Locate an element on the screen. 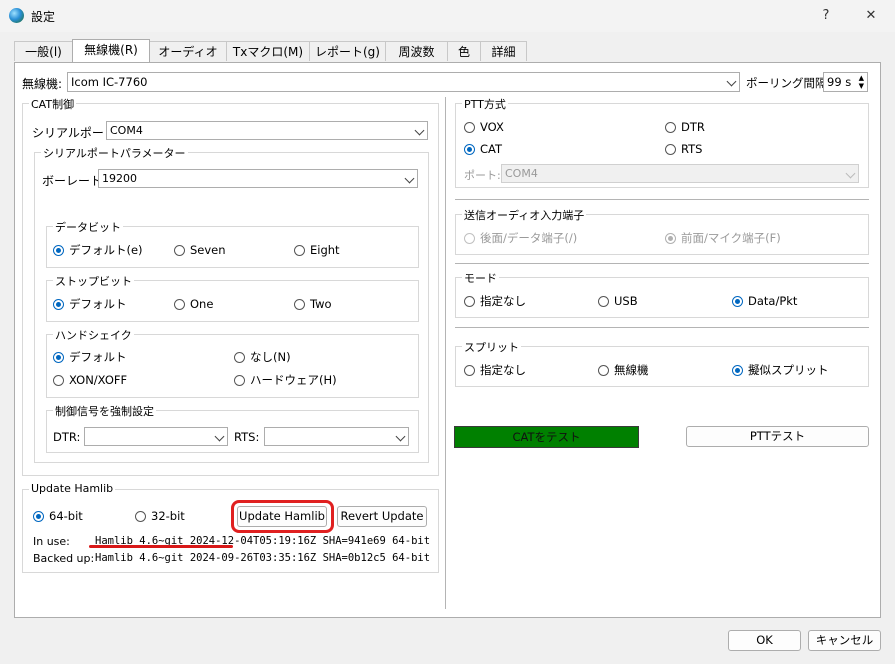  ptt-port-value: COM4 is located at coordinates (521, 173).